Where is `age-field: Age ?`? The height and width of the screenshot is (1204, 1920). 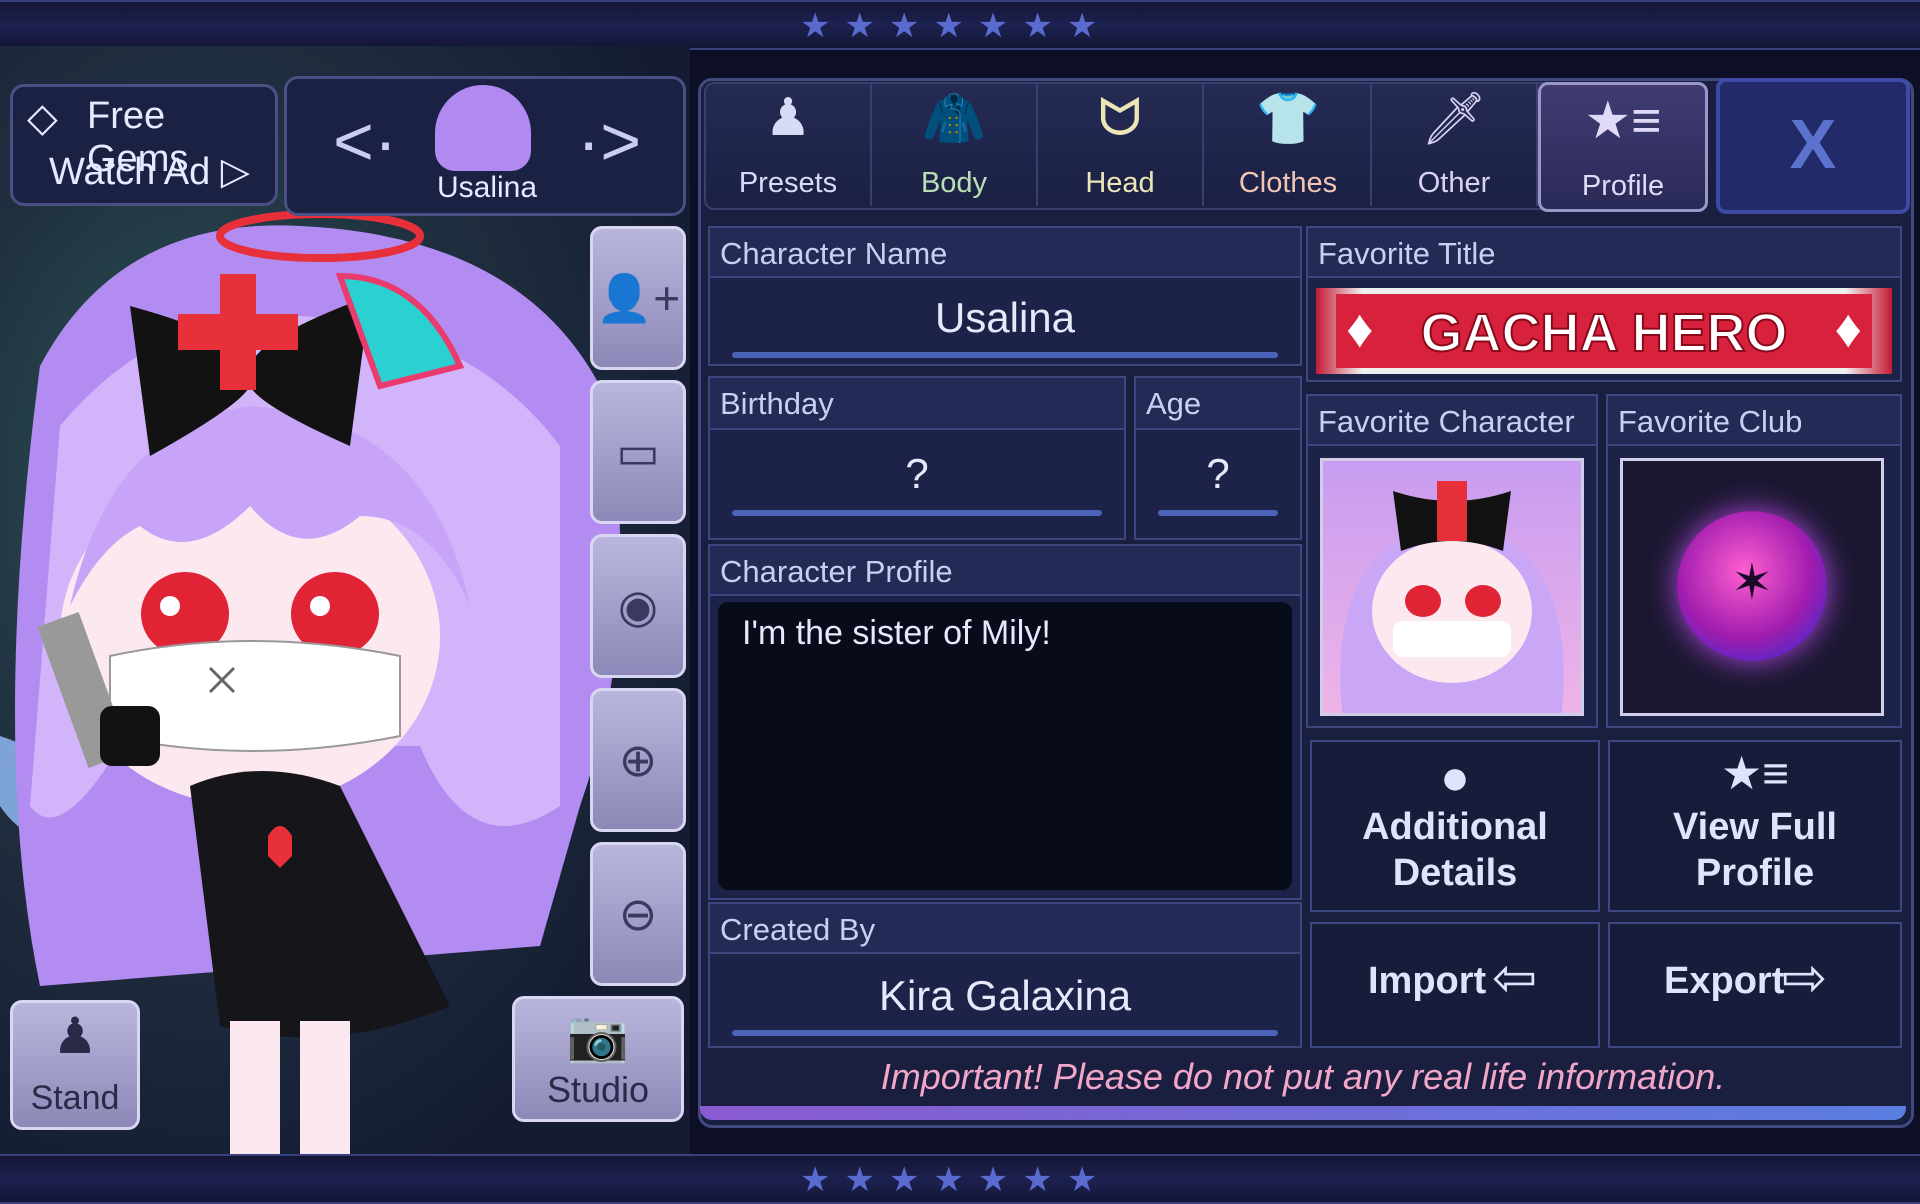 age-field: Age ? is located at coordinates (1218, 458).